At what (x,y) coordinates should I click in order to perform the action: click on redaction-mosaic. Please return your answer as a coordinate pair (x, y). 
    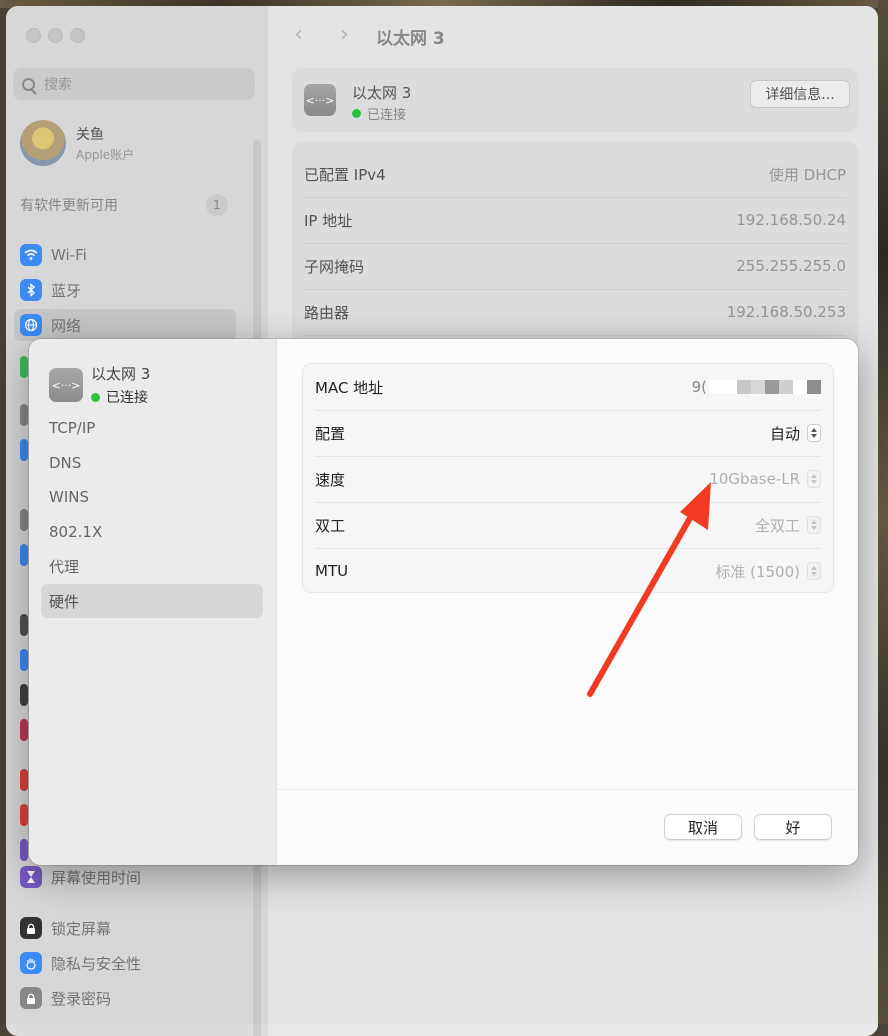
    Looking at the image, I should click on (765, 387).